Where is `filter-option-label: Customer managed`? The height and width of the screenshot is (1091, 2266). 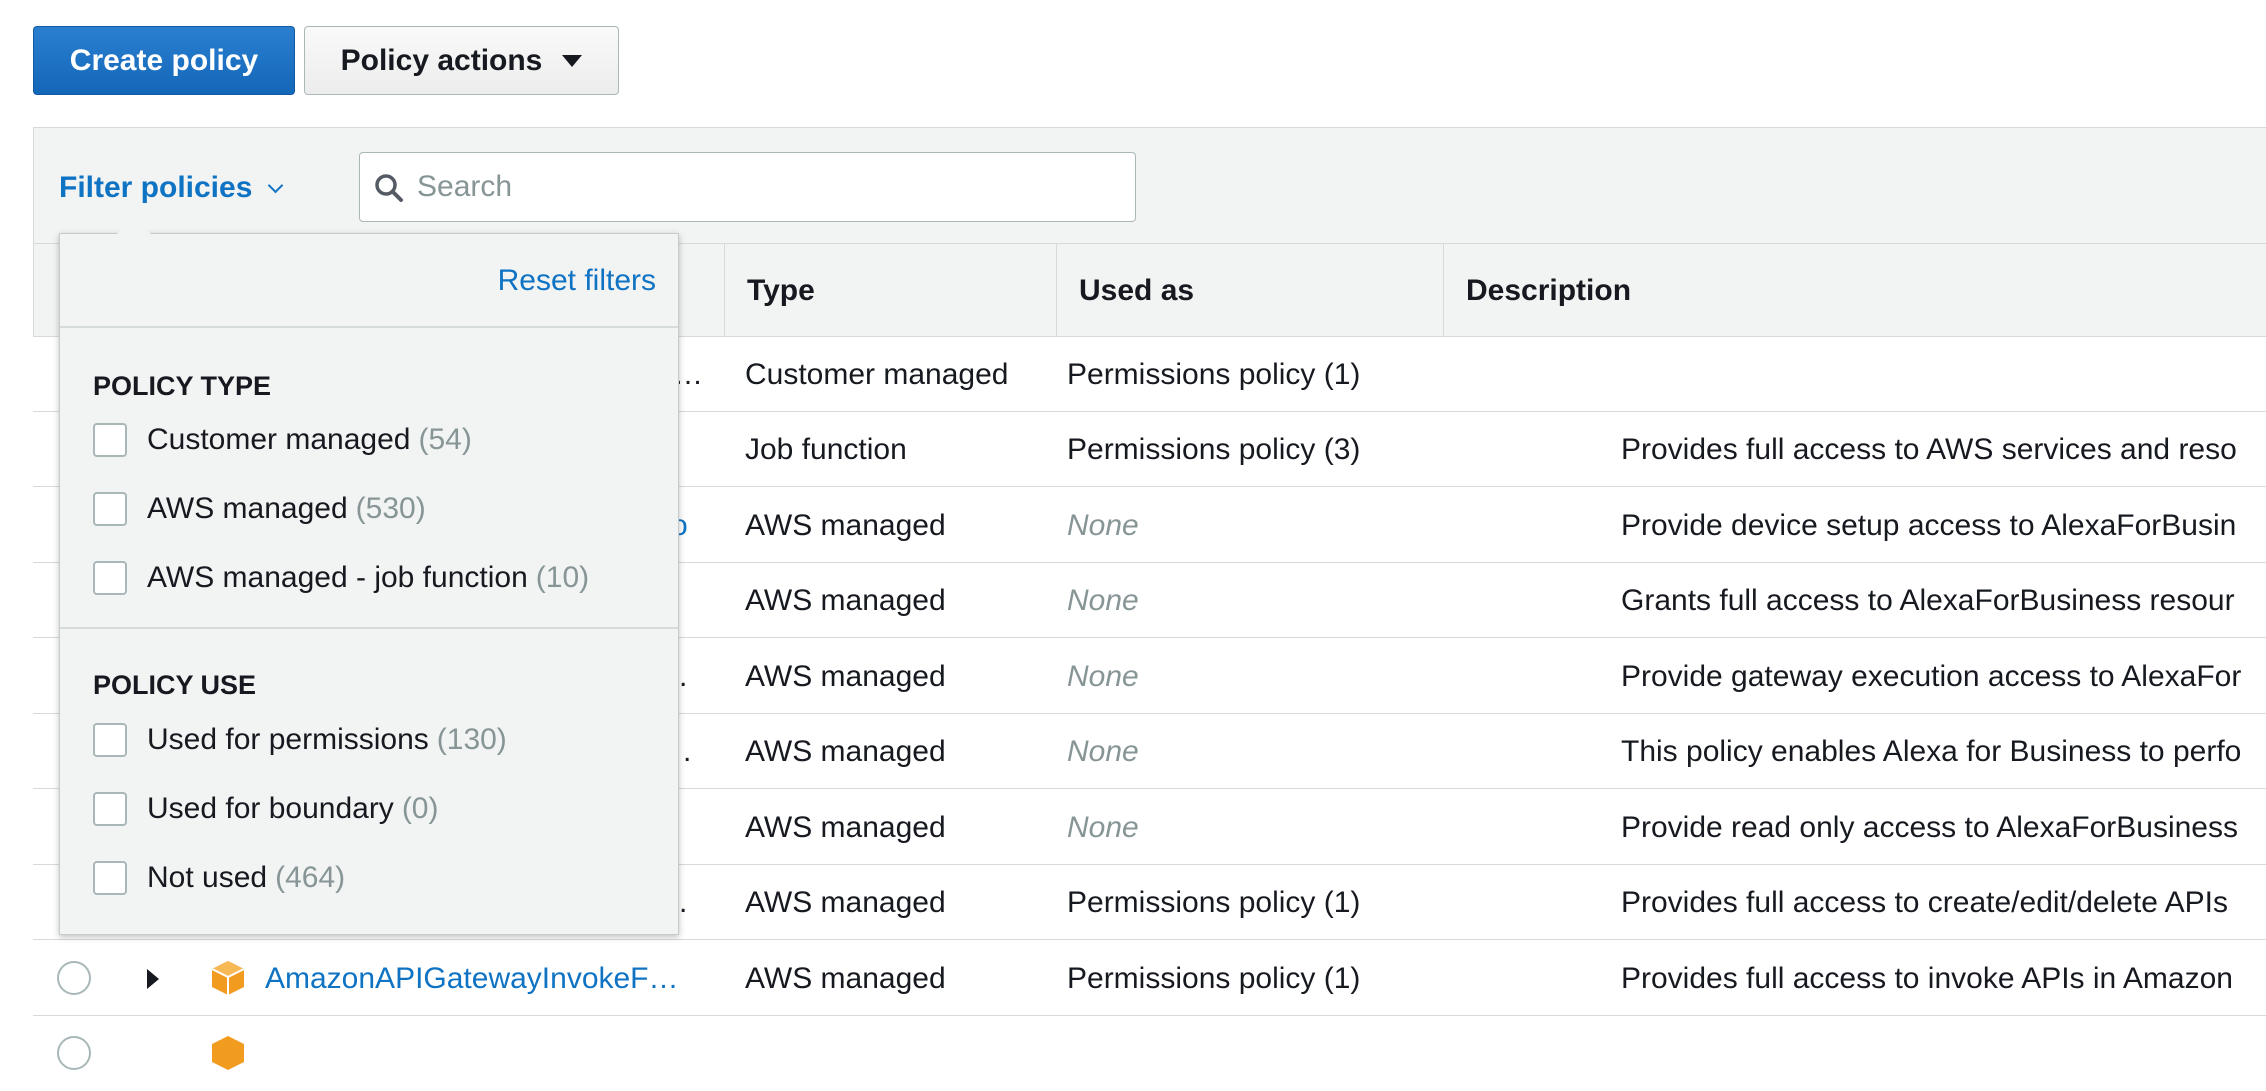 filter-option-label: Customer managed is located at coordinates (279, 439).